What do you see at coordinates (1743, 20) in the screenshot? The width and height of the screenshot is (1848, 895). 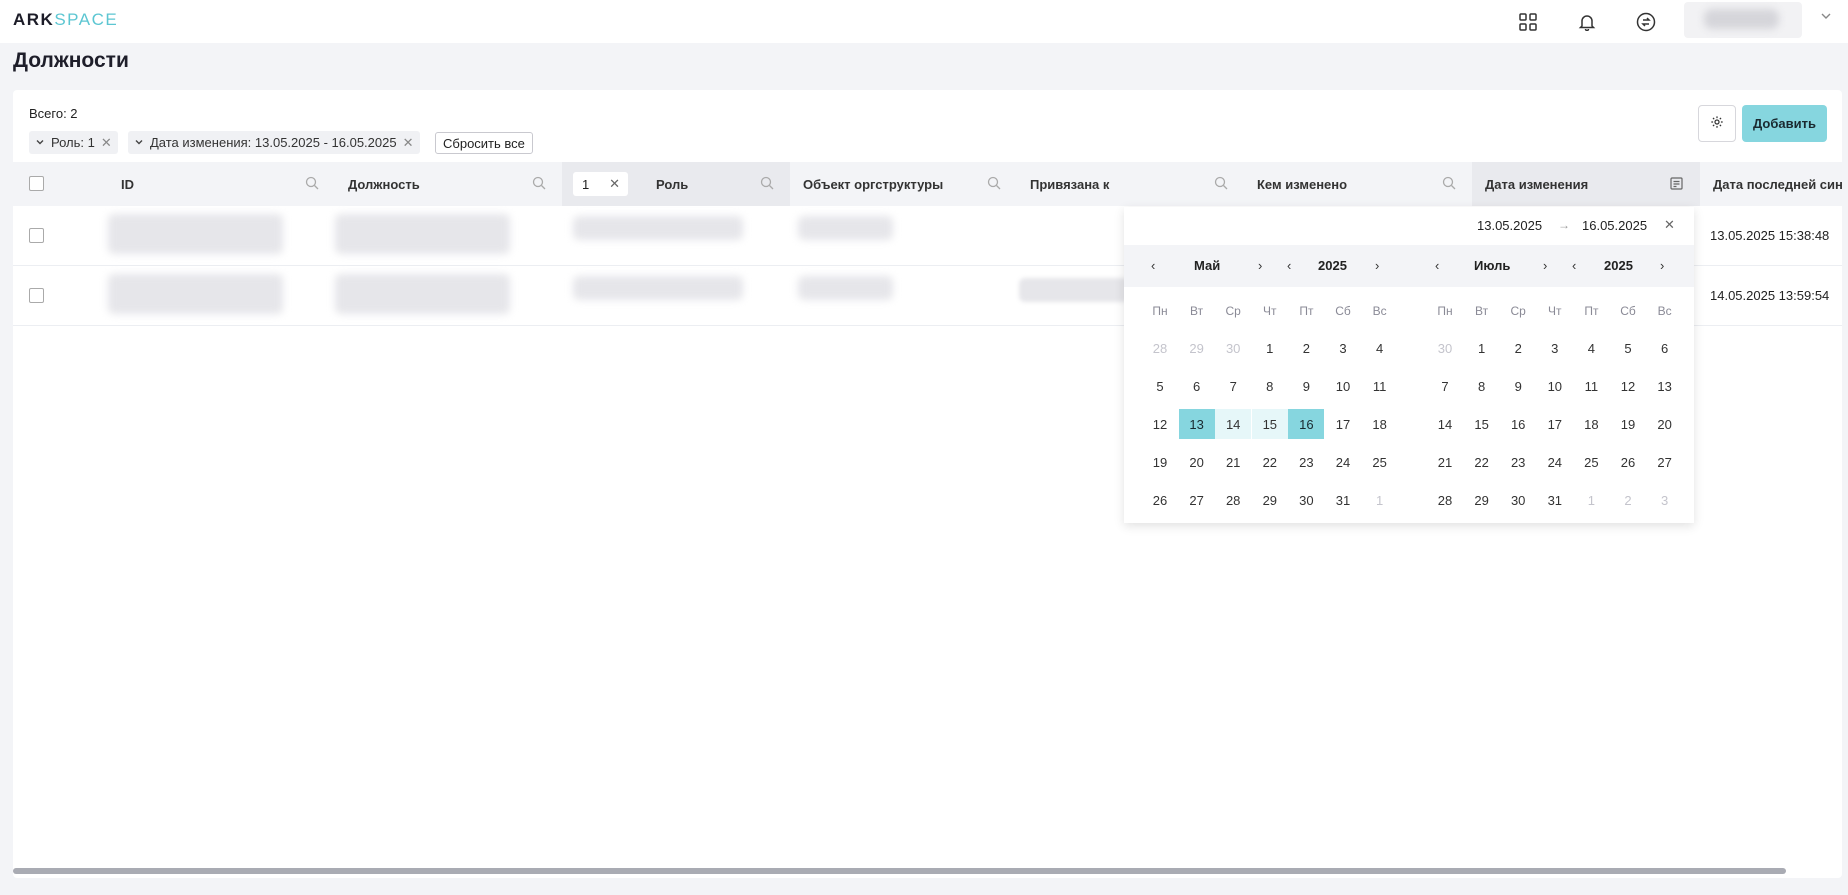 I see `user-profile` at bounding box center [1743, 20].